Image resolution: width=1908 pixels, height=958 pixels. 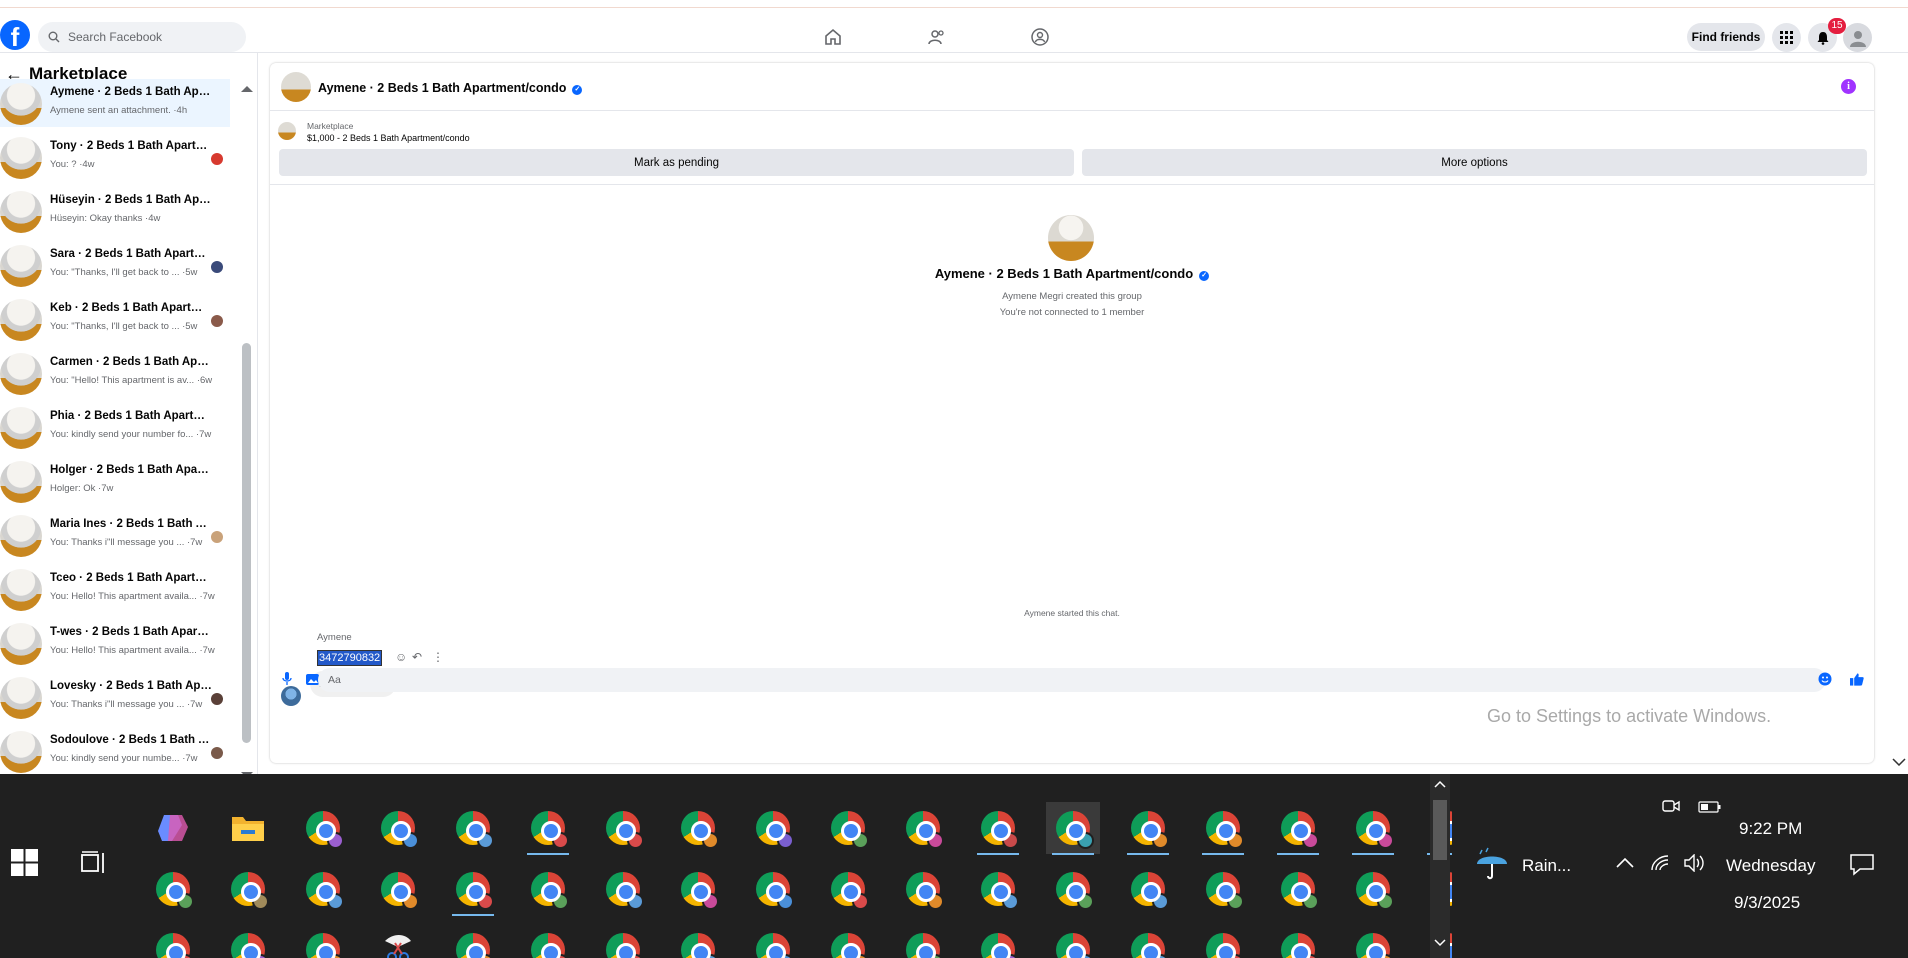 What do you see at coordinates (1857, 37) in the screenshot?
I see `account-avatar-icon` at bounding box center [1857, 37].